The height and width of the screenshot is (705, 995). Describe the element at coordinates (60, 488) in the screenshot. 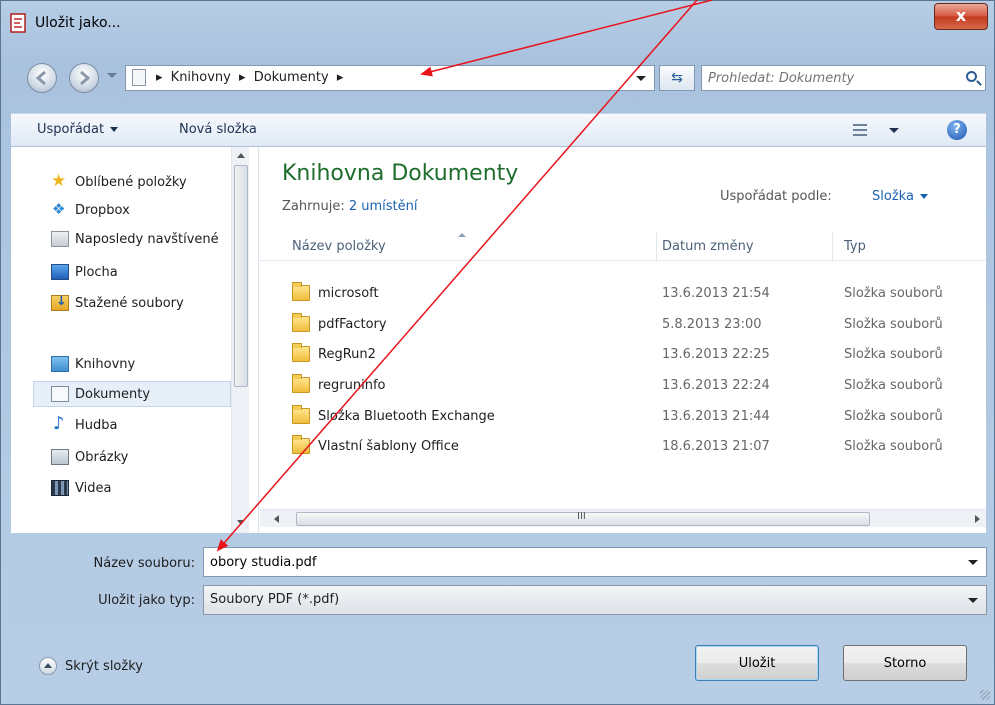

I see `videos-icon` at that location.